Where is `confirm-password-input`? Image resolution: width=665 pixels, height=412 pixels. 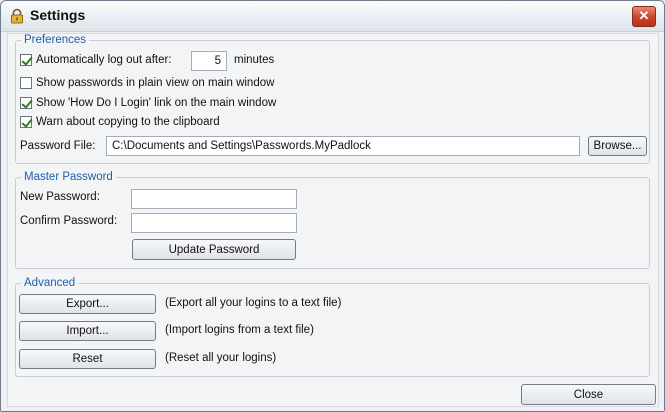
confirm-password-input is located at coordinates (214, 223).